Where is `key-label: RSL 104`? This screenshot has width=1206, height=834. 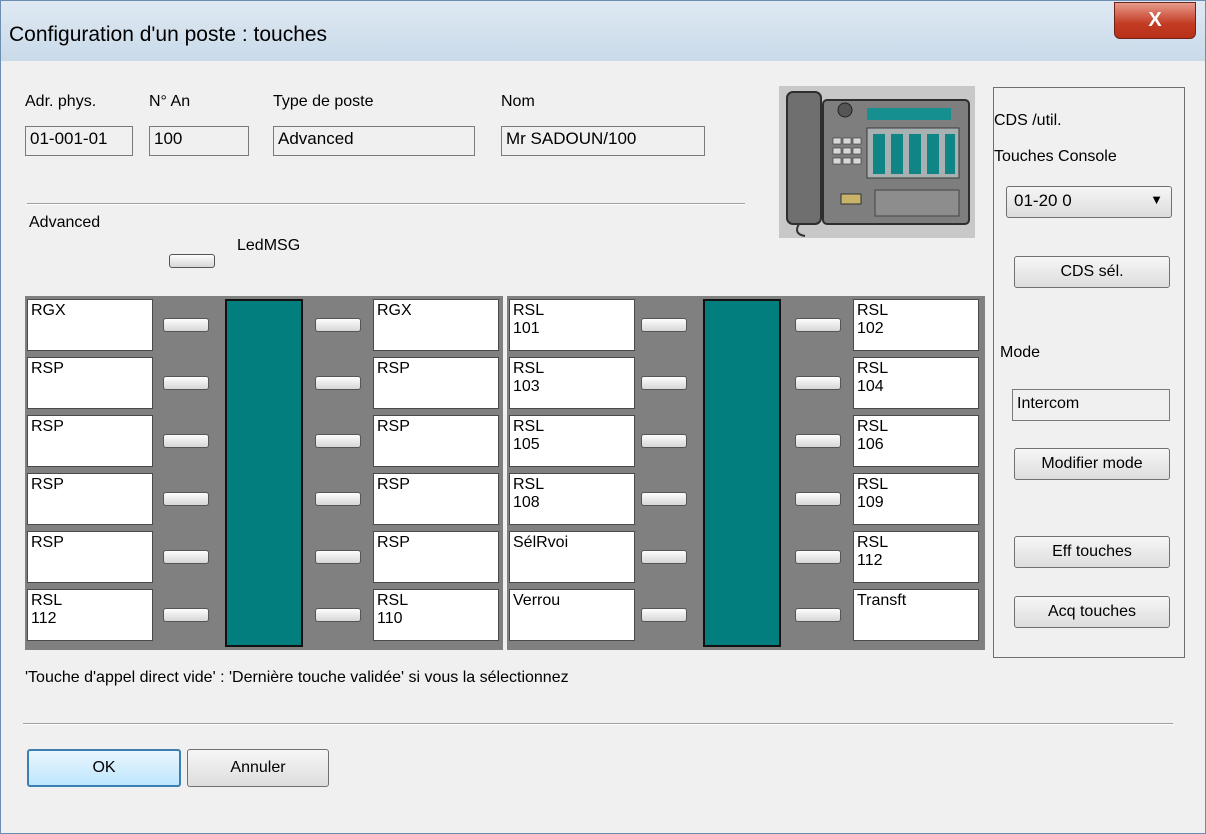
key-label: RSL 104 is located at coordinates (916, 383).